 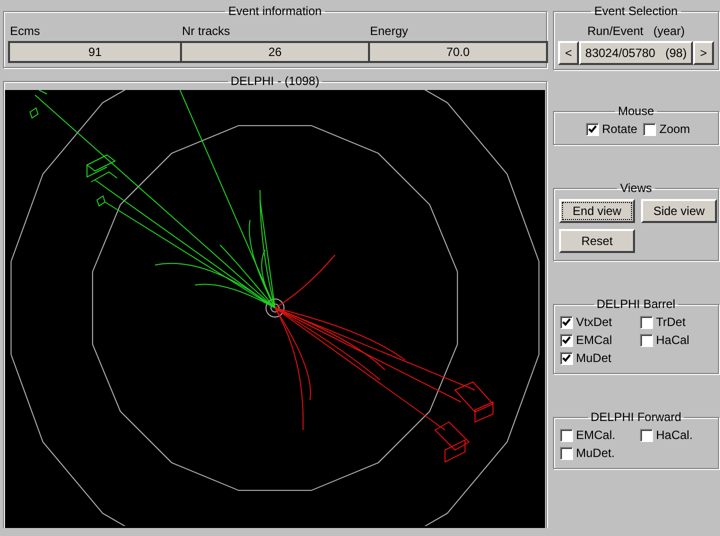 I want to click on group-title: Event information, so click(x=275, y=11).